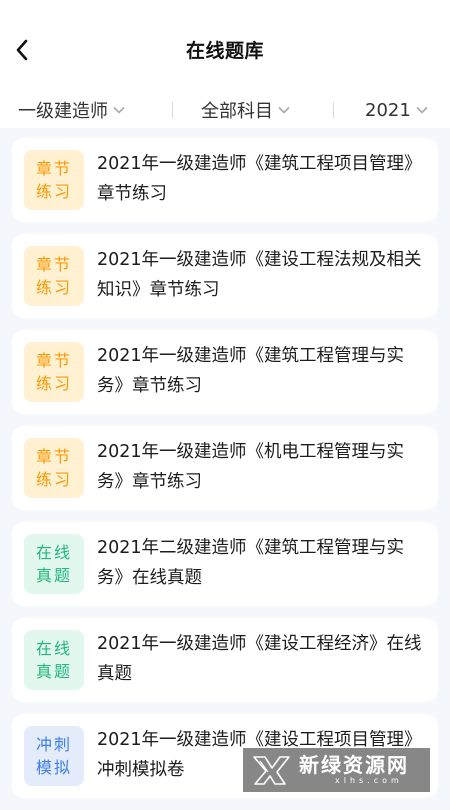  What do you see at coordinates (251, 371) in the screenshot?
I see `item-title: 2021年一级建造师《建筑工程管理与实务》章节练习` at bounding box center [251, 371].